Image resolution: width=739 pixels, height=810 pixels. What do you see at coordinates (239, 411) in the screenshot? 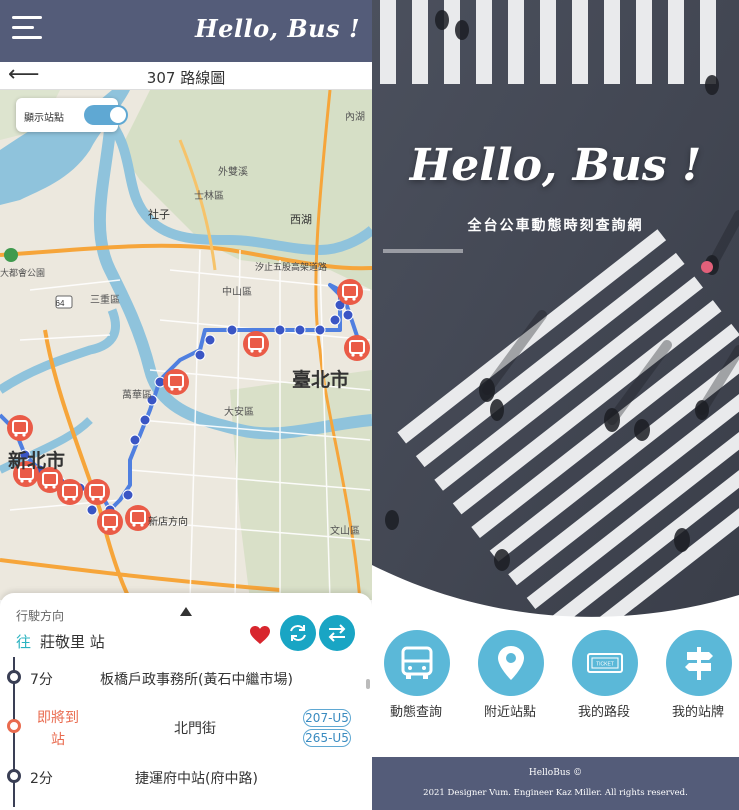
I see `map-label-daan: 大安區` at bounding box center [239, 411].